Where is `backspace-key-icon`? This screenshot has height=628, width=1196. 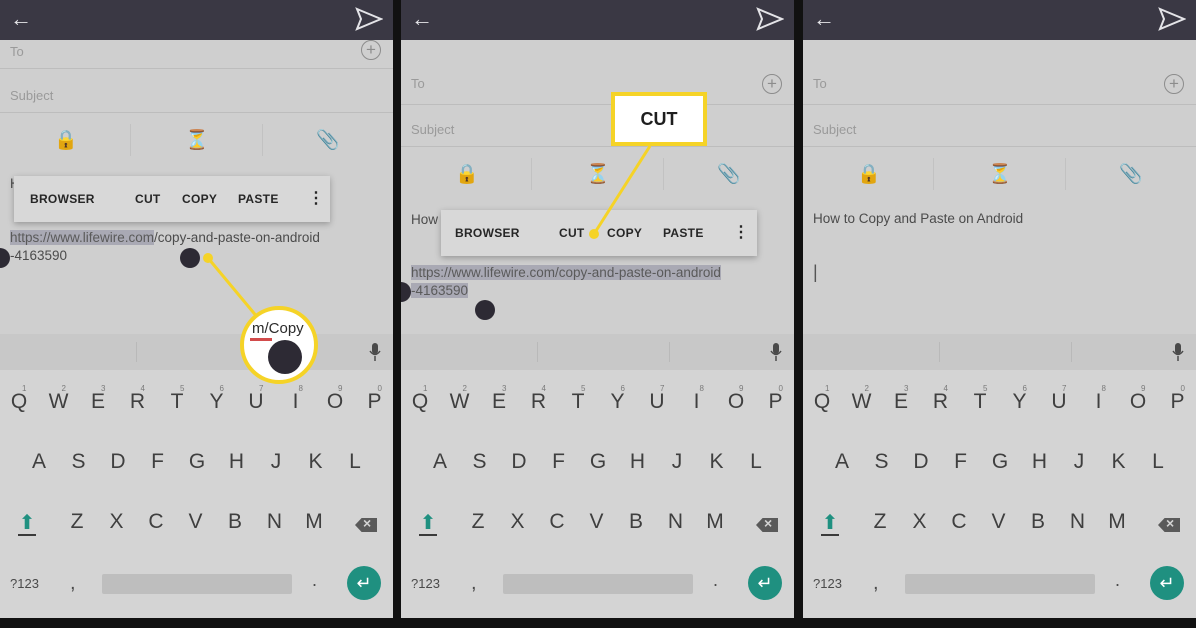
backspace-key-icon is located at coordinates (1169, 525).